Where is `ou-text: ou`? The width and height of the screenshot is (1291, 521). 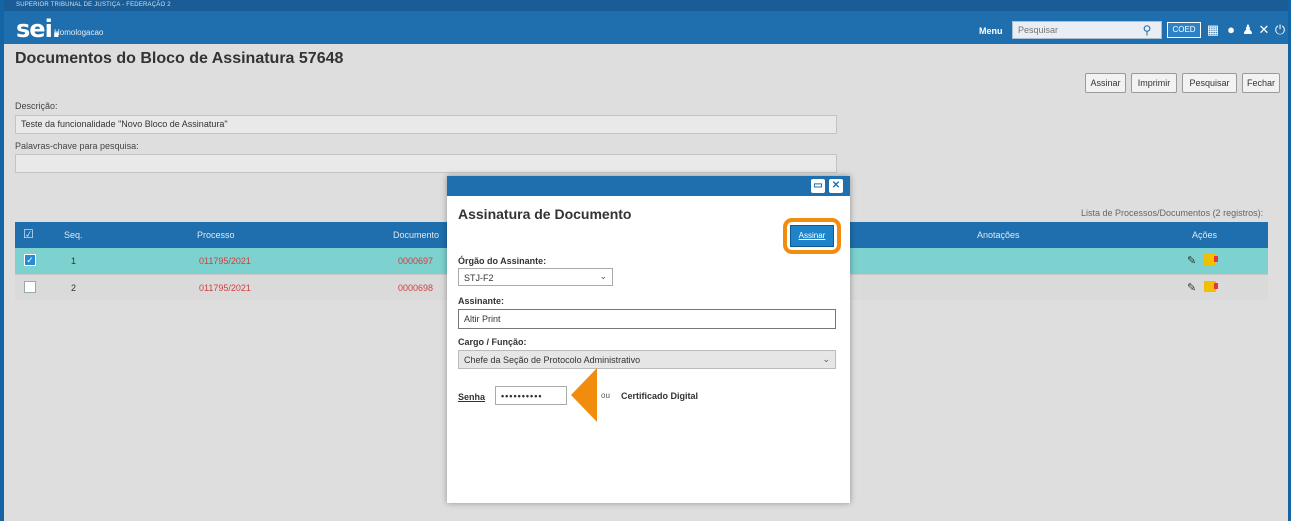 ou-text: ou is located at coordinates (605, 395).